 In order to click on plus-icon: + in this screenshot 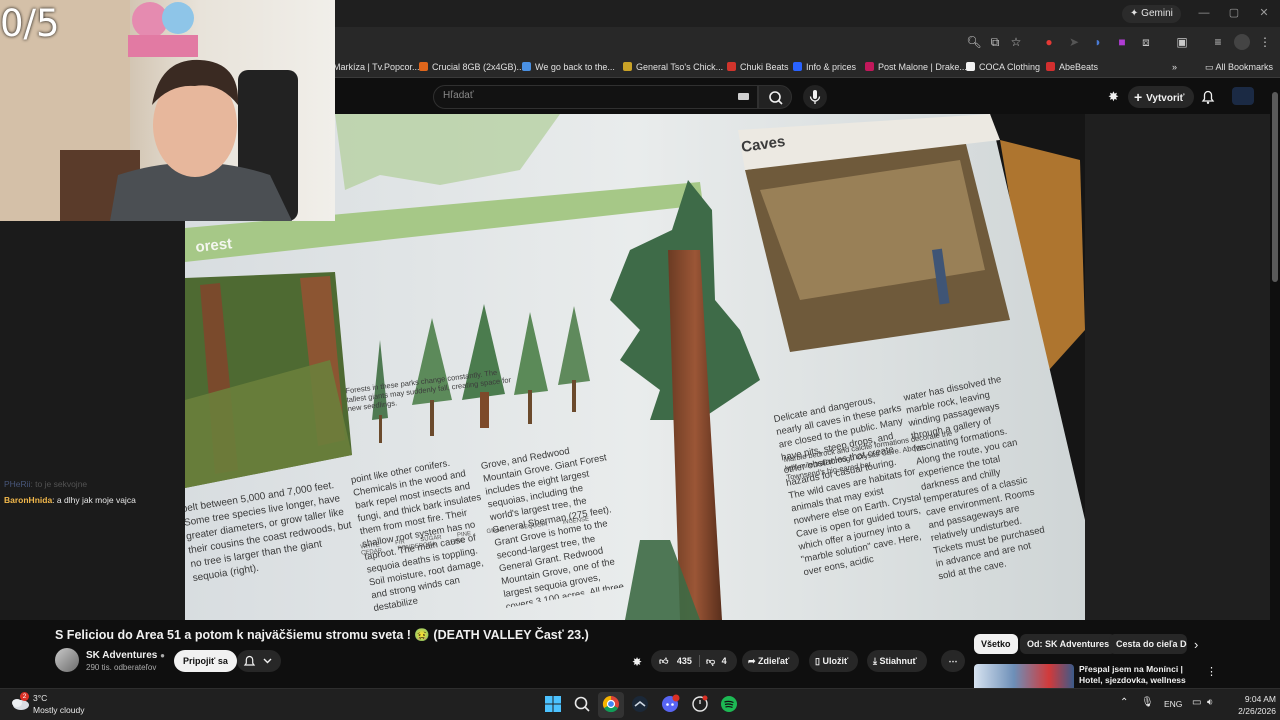, I will do `click(1140, 97)`.